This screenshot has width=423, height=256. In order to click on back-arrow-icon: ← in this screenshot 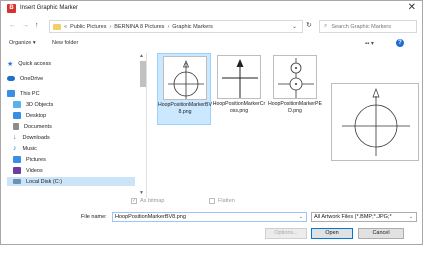, I will do `click(12, 25)`.